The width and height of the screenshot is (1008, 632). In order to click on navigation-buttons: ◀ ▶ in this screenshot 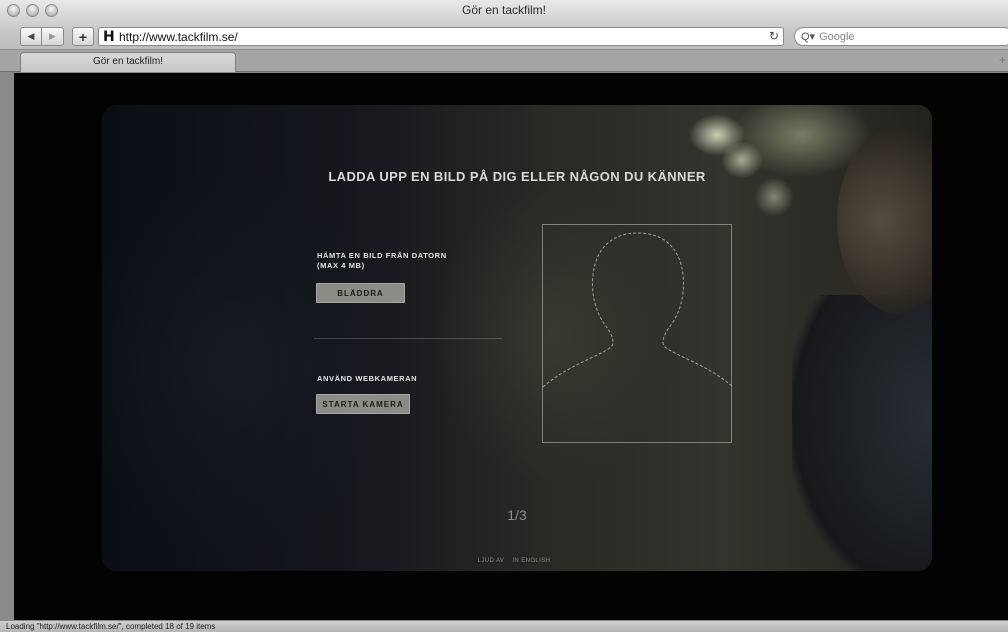, I will do `click(42, 36)`.